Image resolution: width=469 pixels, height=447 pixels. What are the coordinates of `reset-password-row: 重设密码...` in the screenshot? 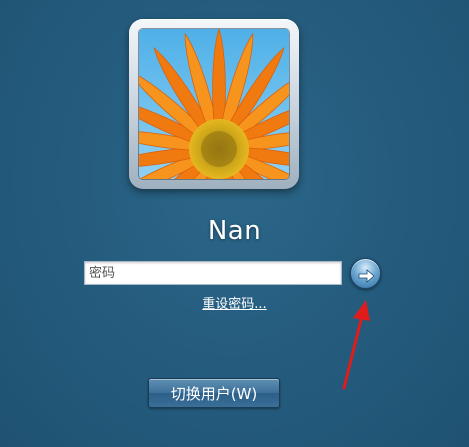 It's located at (234, 302).